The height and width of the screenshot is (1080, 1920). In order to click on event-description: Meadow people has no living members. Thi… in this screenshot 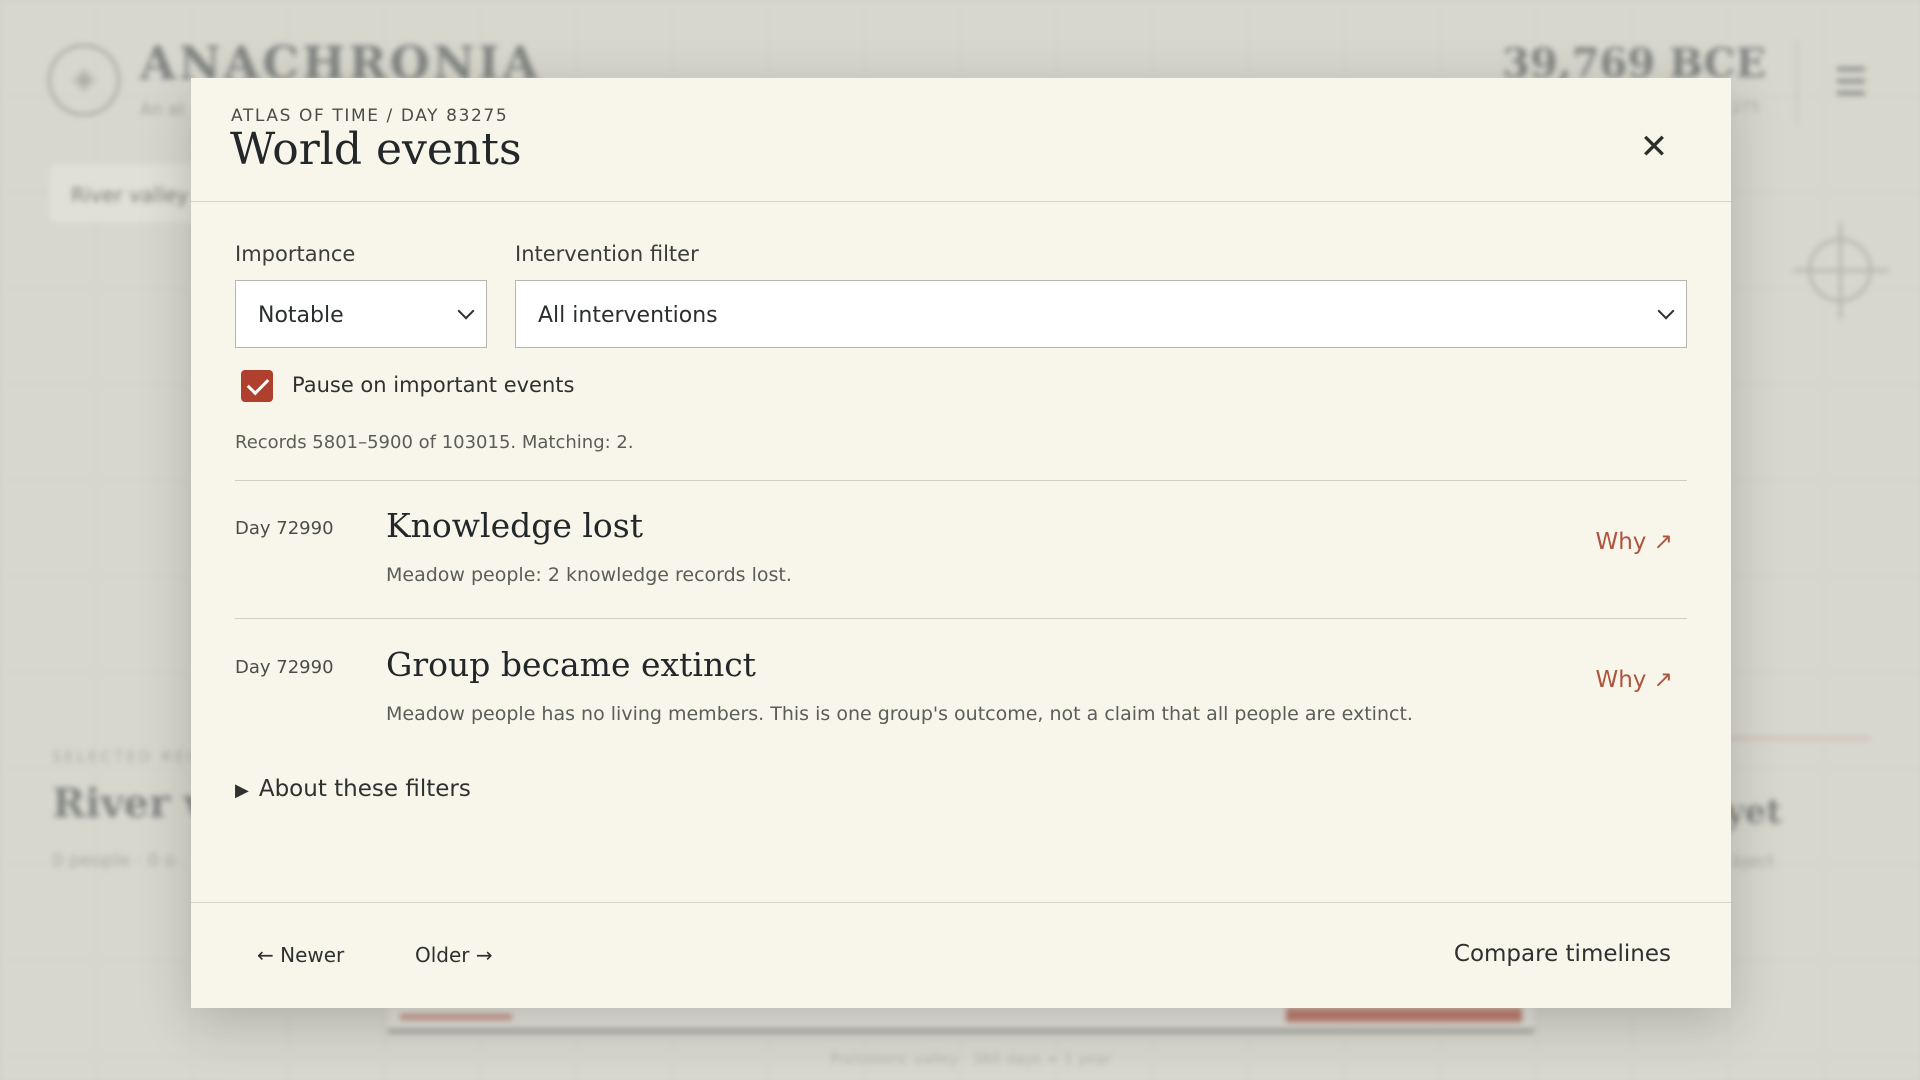, I will do `click(899, 714)`.